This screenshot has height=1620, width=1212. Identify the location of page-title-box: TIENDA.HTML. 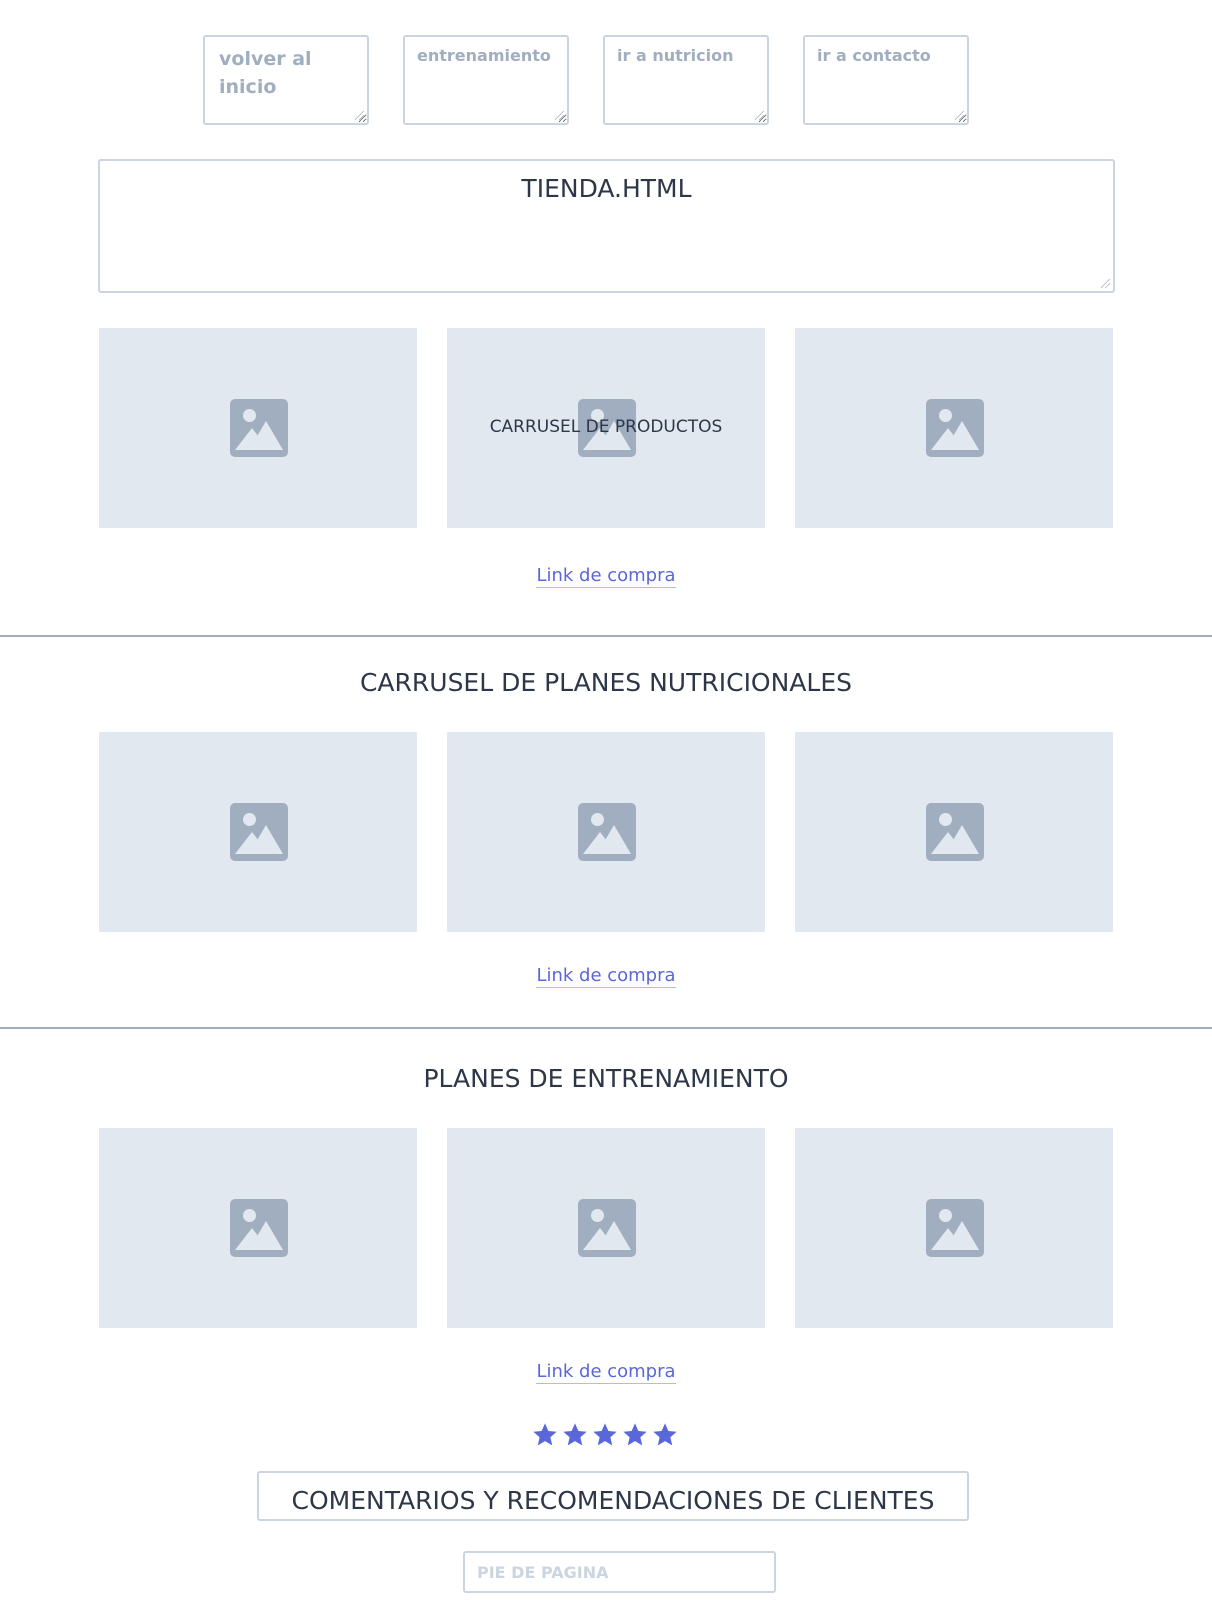
(606, 226).